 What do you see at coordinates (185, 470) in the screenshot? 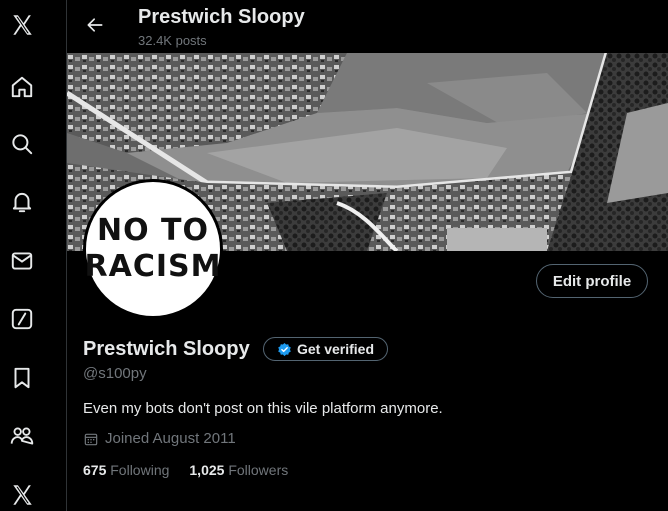
I see `follow-stats: 675 Following 1,025 Followers` at bounding box center [185, 470].